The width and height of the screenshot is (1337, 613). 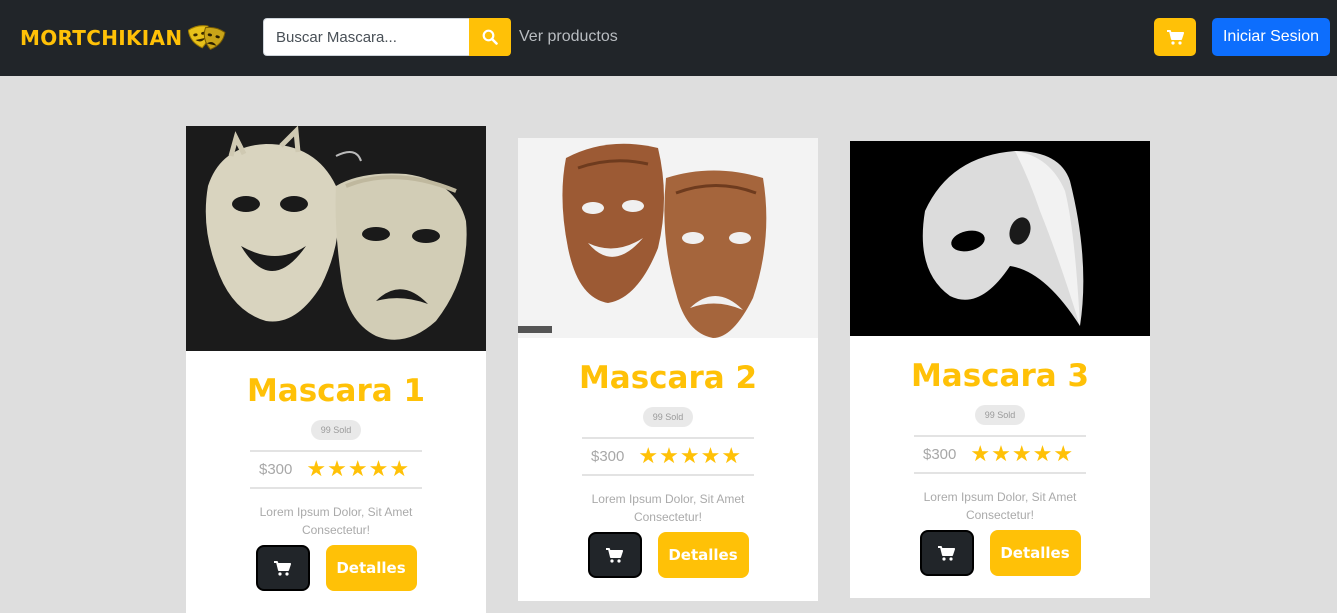 I want to click on search-form, so click(x=387, y=37).